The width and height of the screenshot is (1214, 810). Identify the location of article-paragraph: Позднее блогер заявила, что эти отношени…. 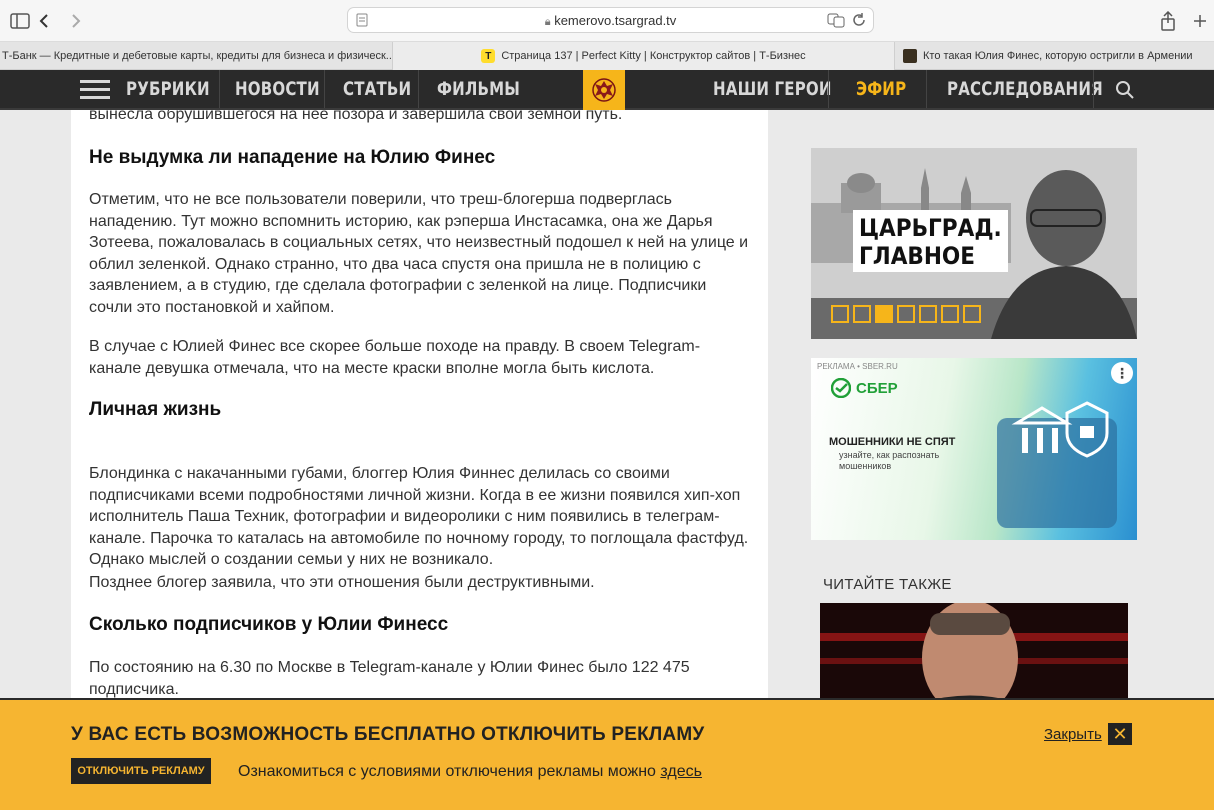
(342, 582).